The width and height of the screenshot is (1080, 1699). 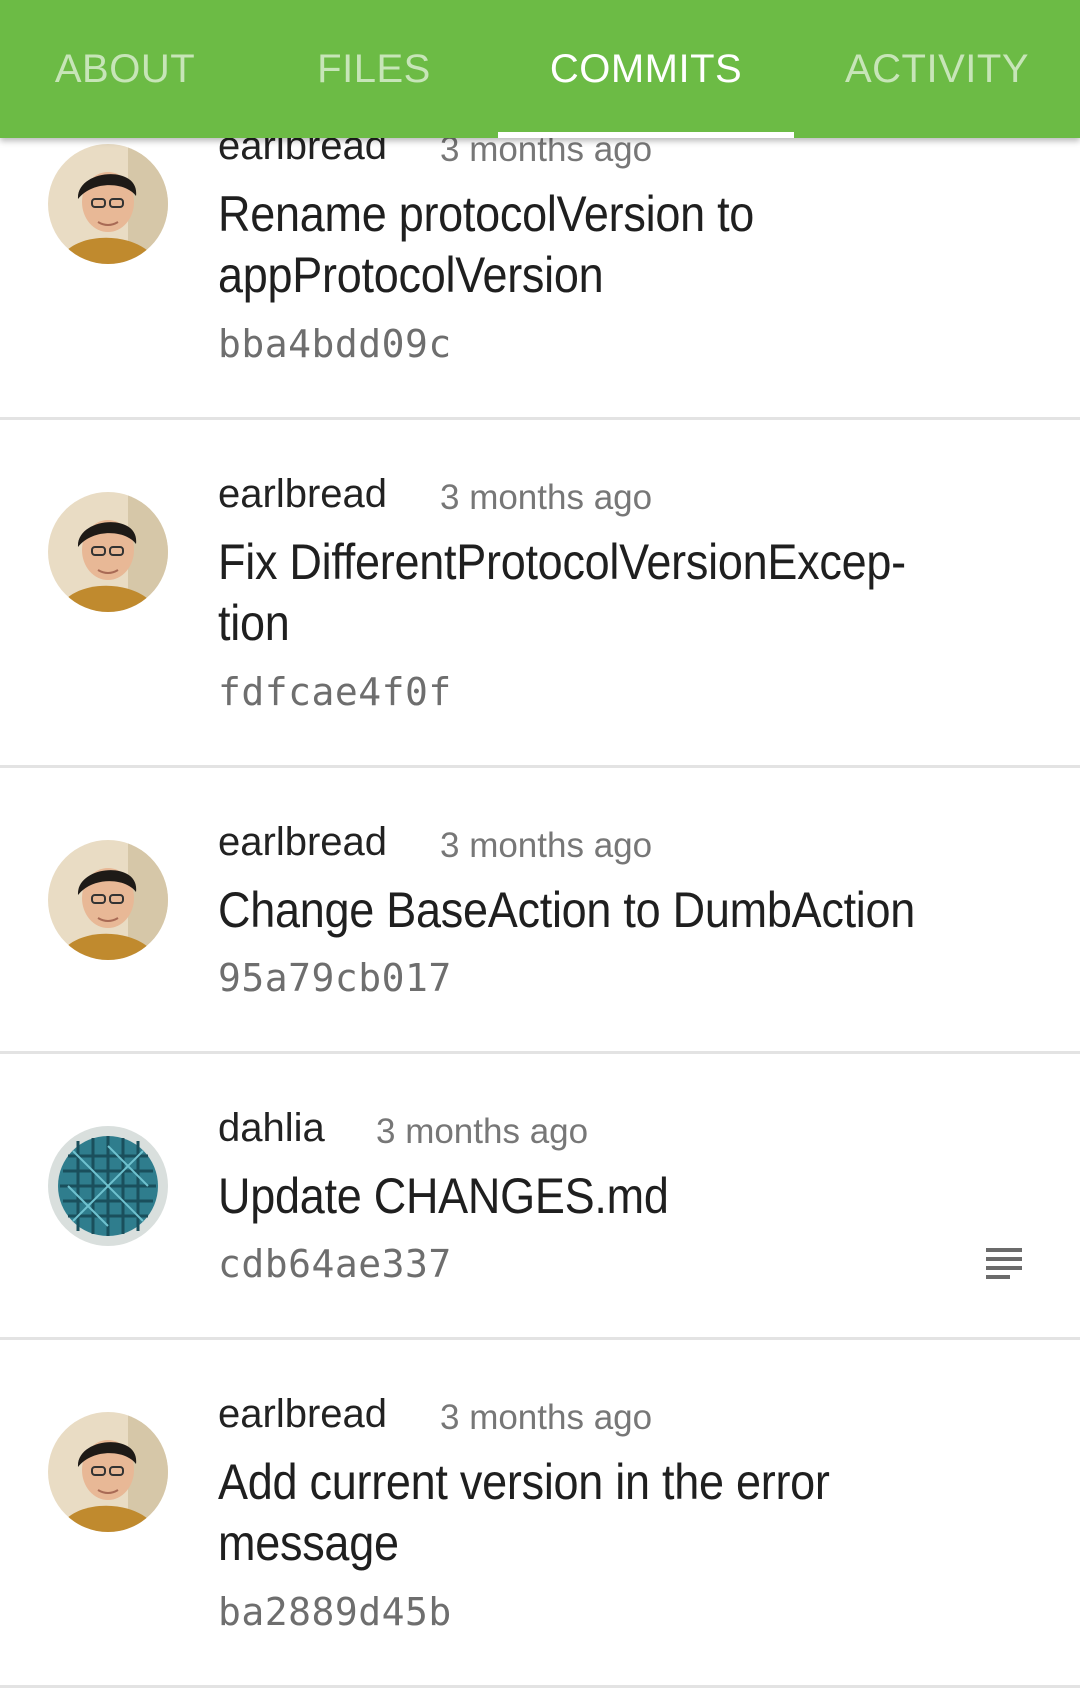 What do you see at coordinates (335, 1612) in the screenshot?
I see `commit-sha: ba2889d45b` at bounding box center [335, 1612].